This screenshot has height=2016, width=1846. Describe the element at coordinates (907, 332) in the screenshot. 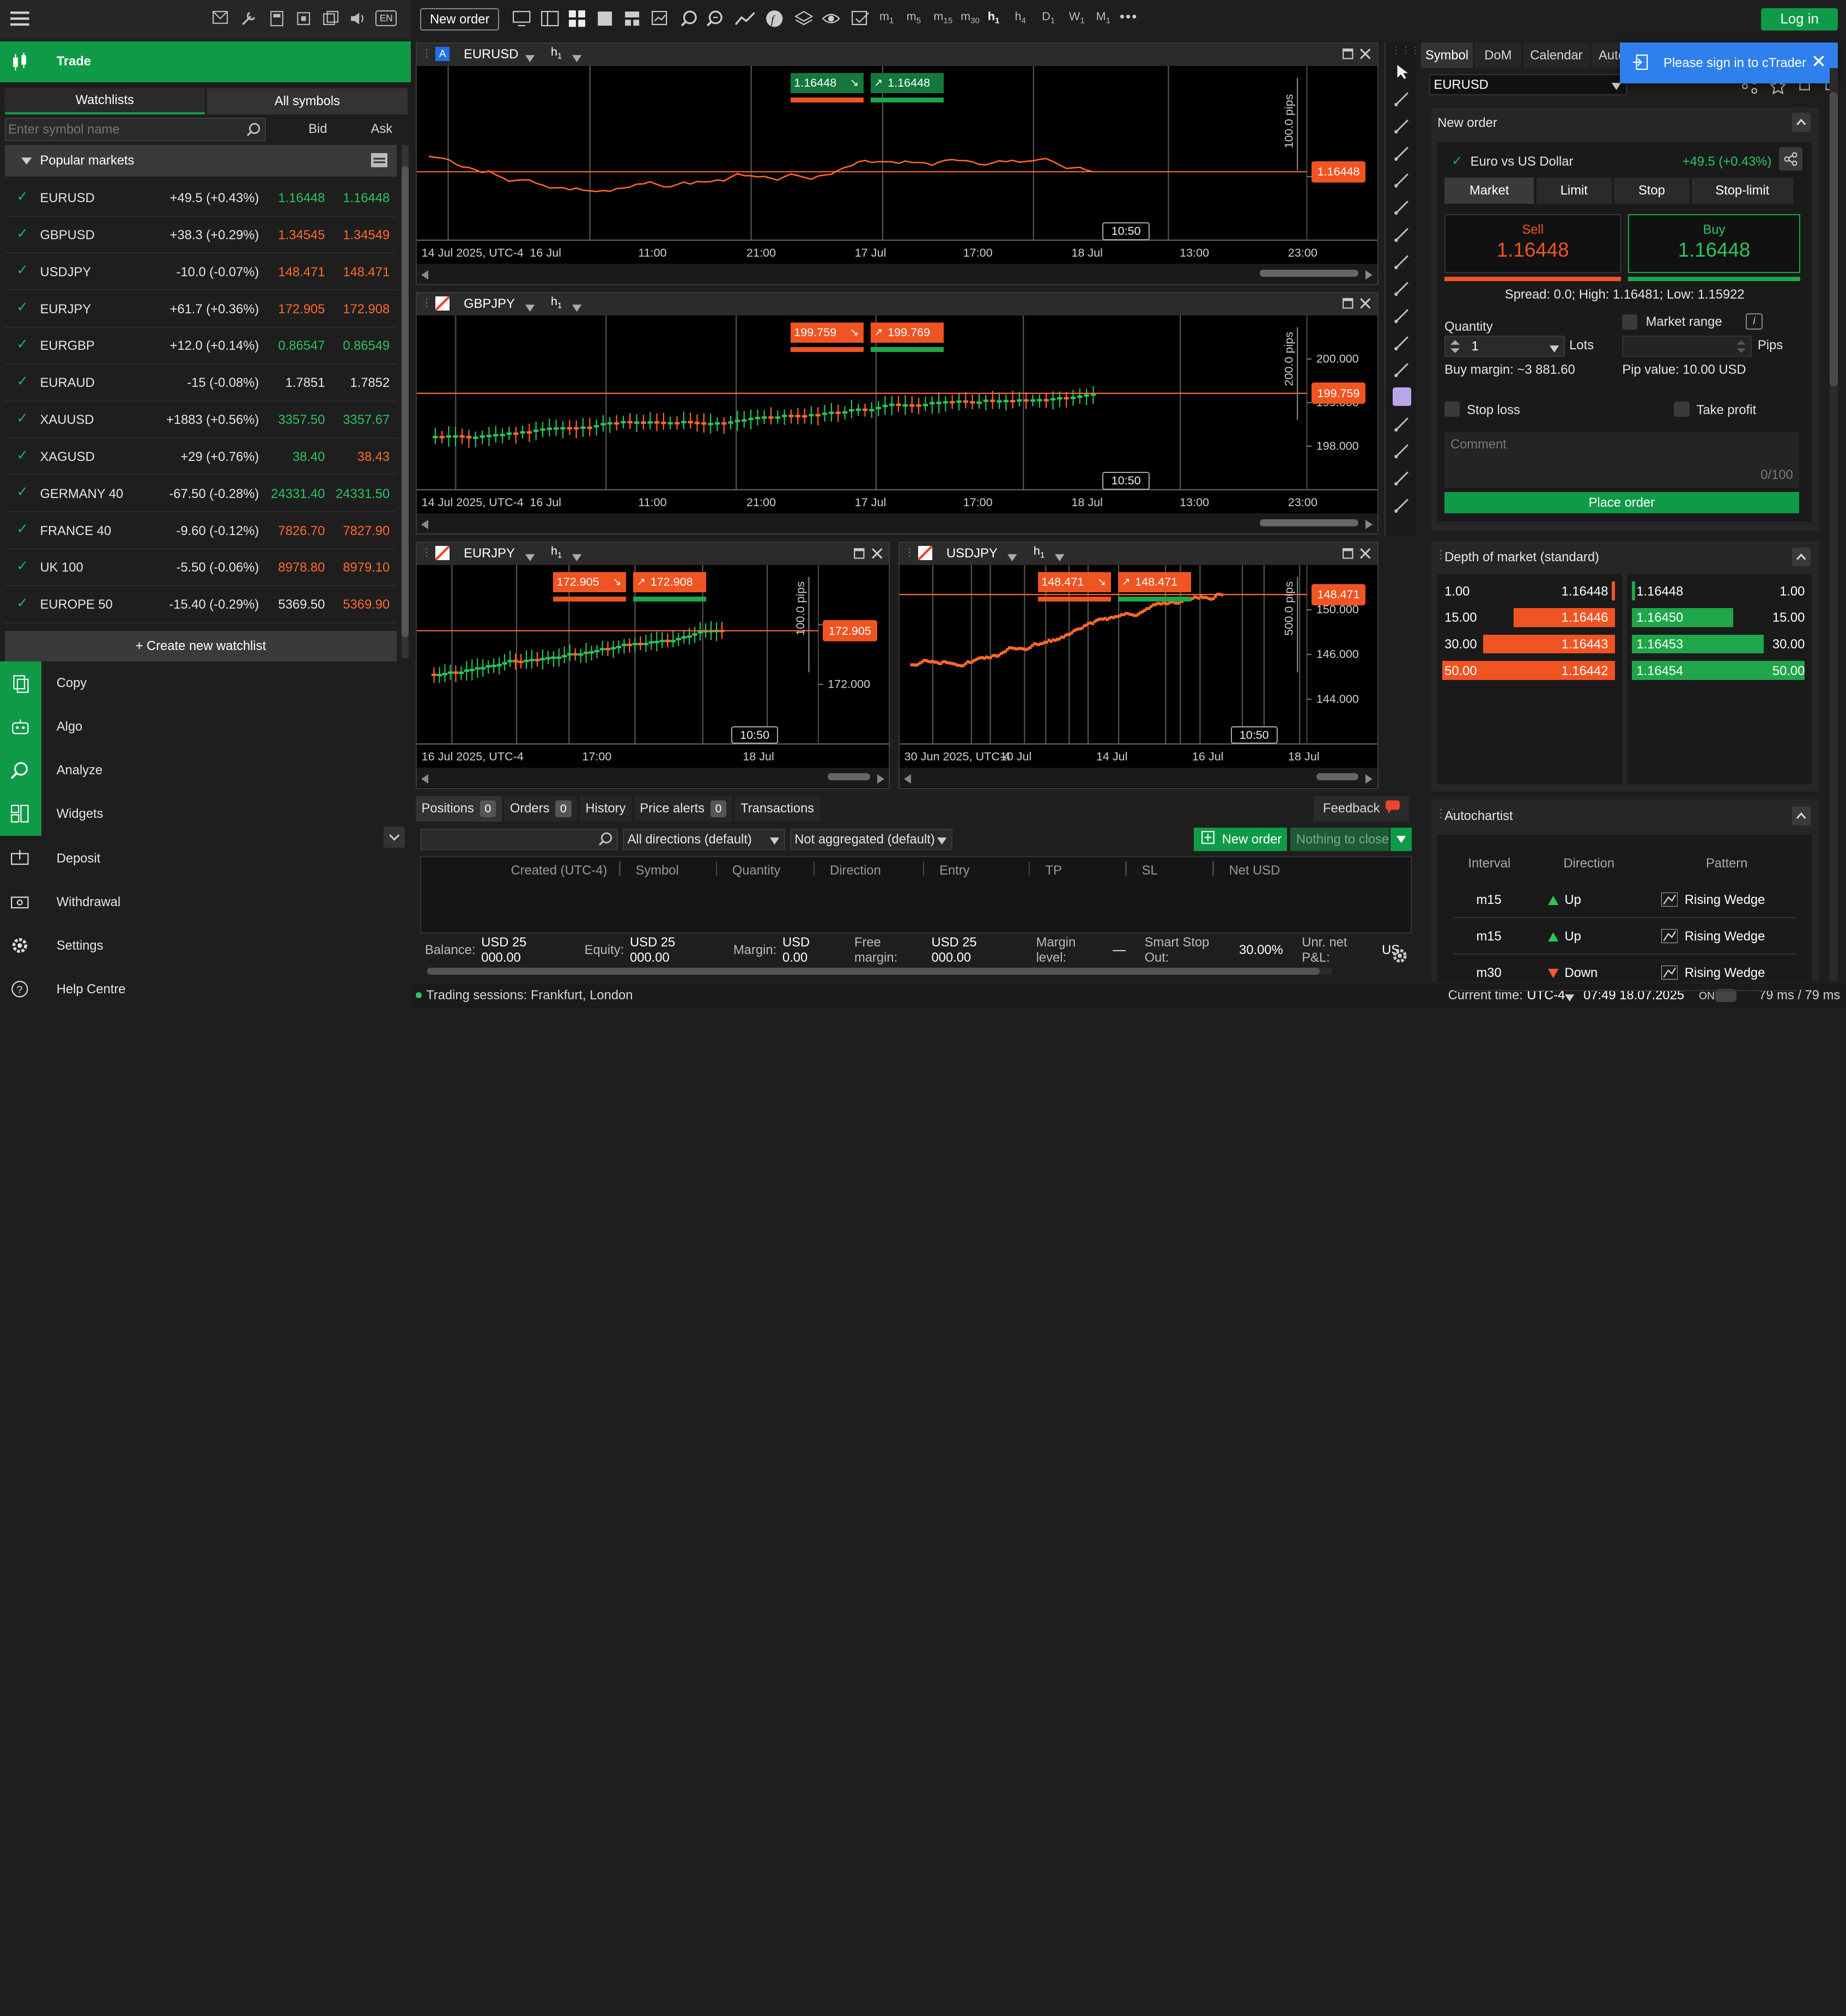

I see `quick-buy-button: ↗ 199.769` at that location.